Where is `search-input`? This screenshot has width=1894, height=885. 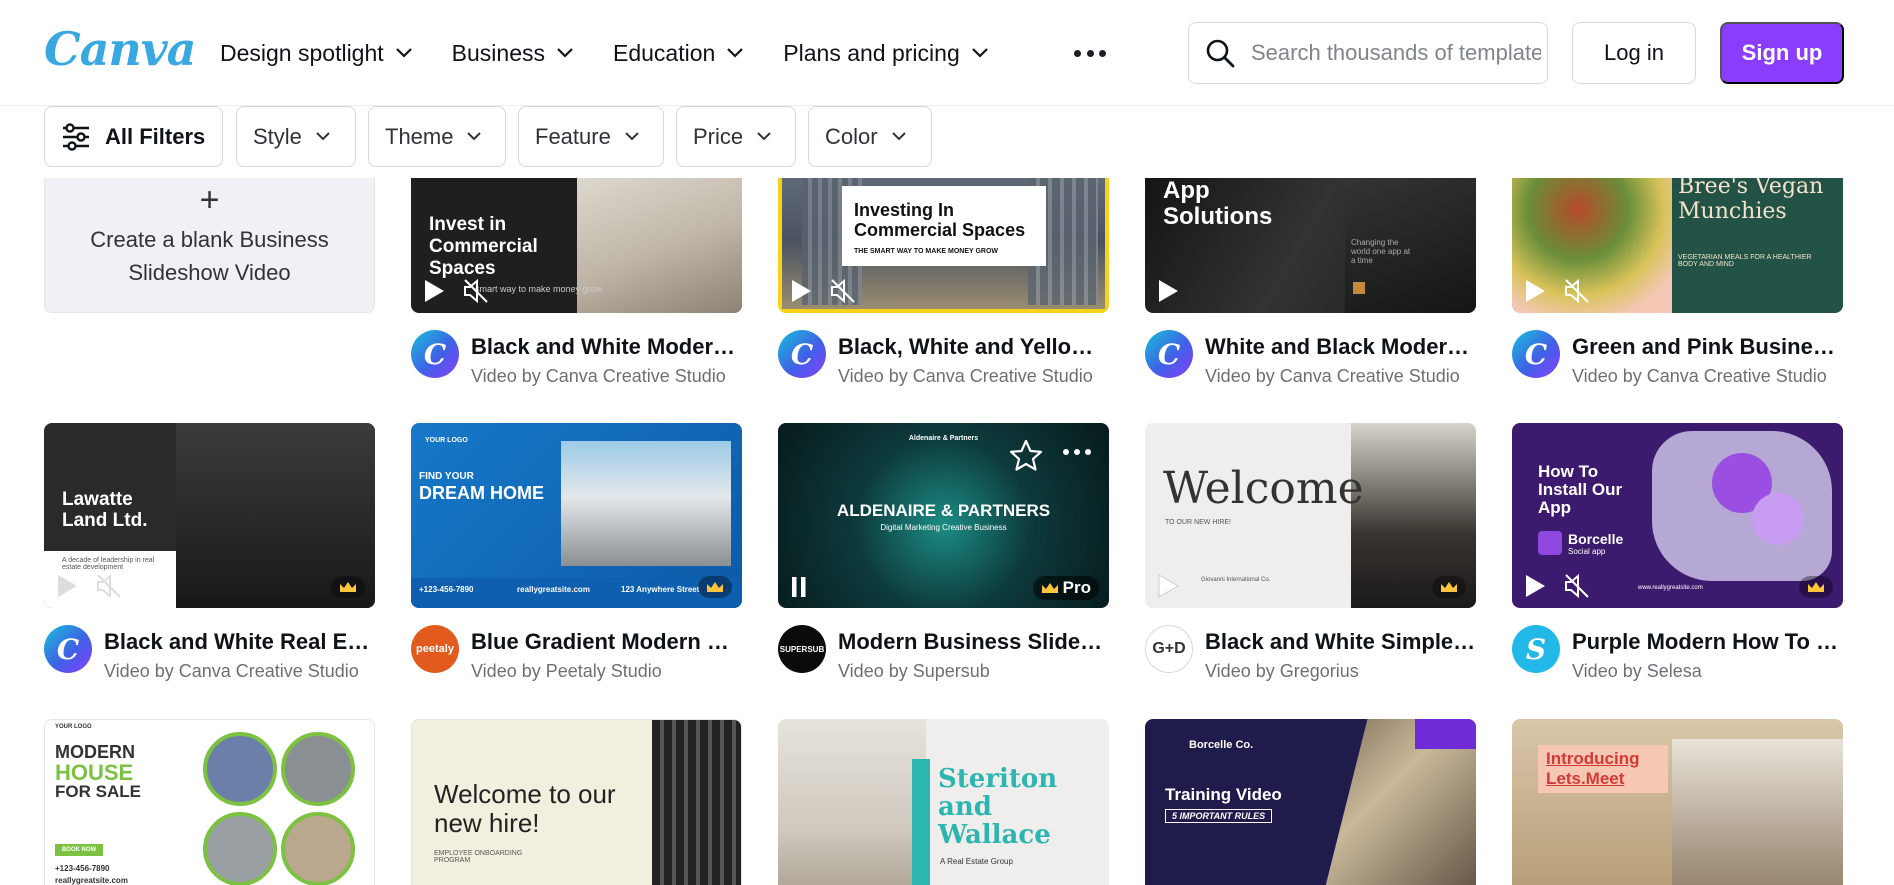
search-input is located at coordinates (1396, 53).